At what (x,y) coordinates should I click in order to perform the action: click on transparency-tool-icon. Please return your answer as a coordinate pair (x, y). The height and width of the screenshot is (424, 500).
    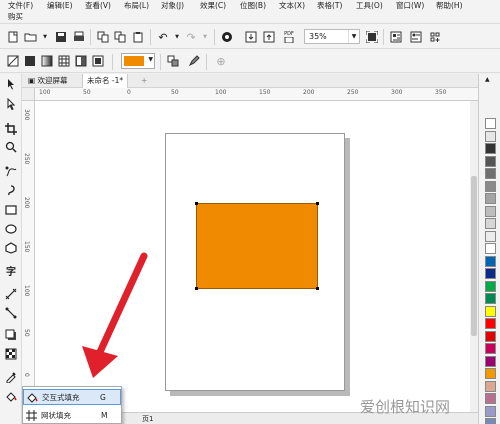
    Looking at the image, I should click on (11, 354).